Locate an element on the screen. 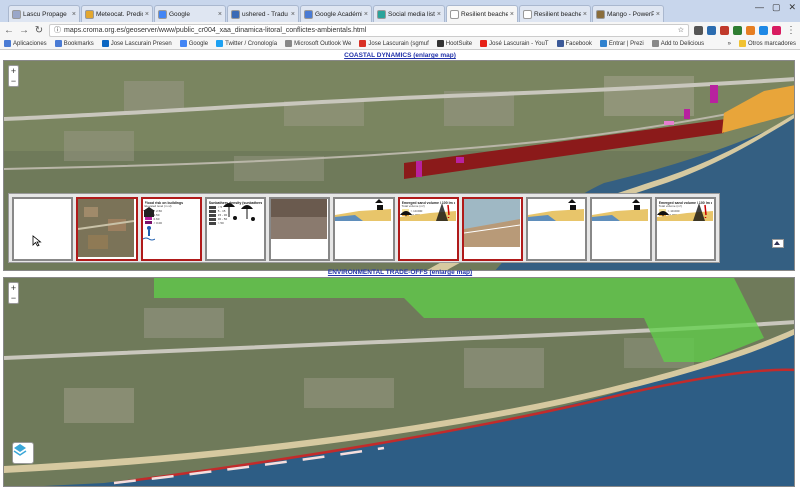  bookmark-item: Aplicaciones is located at coordinates (25, 43).